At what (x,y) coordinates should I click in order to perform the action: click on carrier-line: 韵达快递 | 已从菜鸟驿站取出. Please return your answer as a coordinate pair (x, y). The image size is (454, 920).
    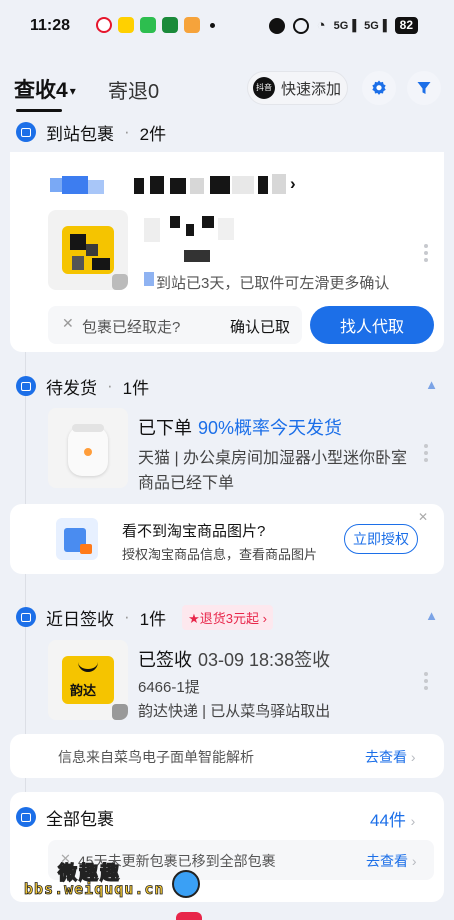
    Looking at the image, I should click on (234, 711).